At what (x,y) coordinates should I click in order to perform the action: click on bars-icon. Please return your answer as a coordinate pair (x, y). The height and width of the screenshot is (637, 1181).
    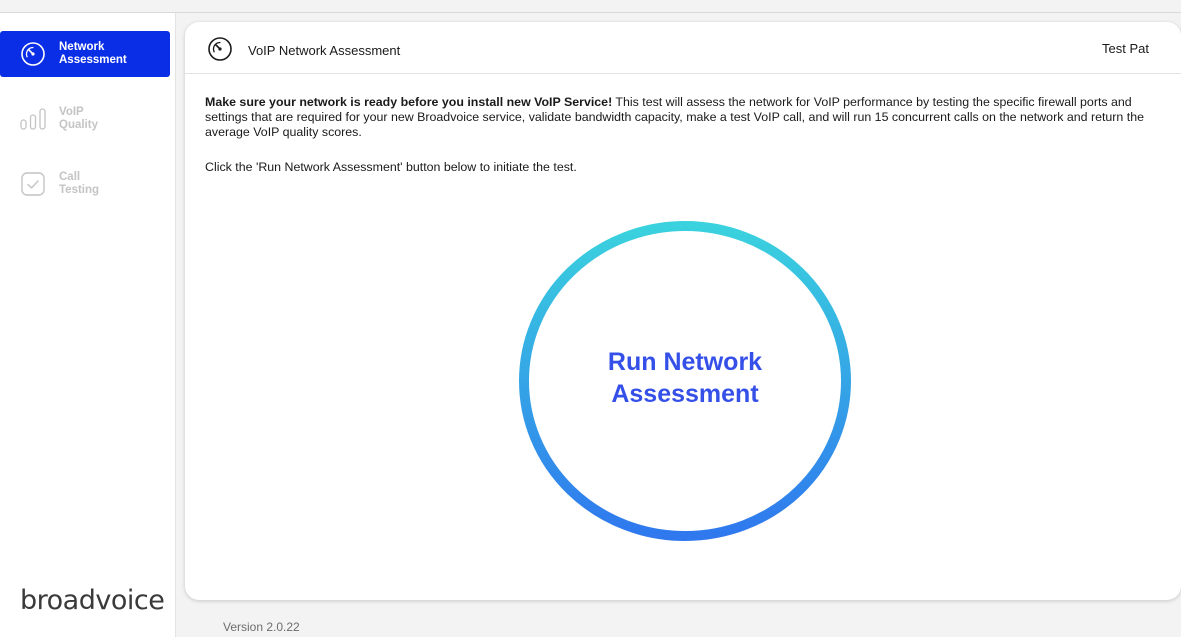
    Looking at the image, I should click on (33, 119).